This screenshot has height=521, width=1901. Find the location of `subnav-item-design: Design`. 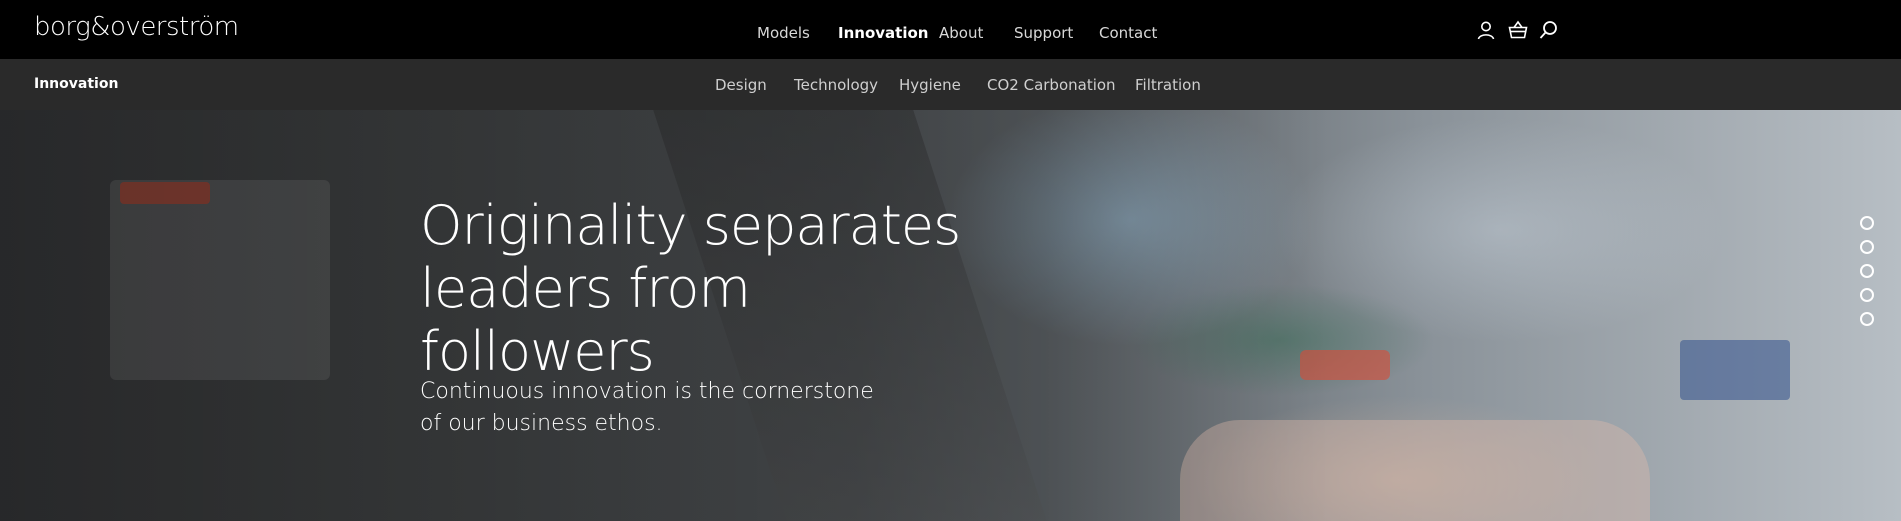

subnav-item-design: Design is located at coordinates (741, 85).